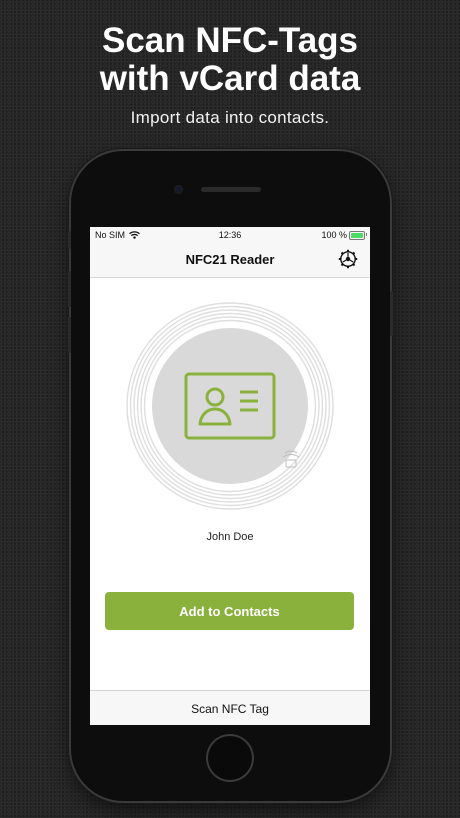 Image resolution: width=460 pixels, height=818 pixels. Describe the element at coordinates (230, 758) in the screenshot. I see `home-button` at that location.